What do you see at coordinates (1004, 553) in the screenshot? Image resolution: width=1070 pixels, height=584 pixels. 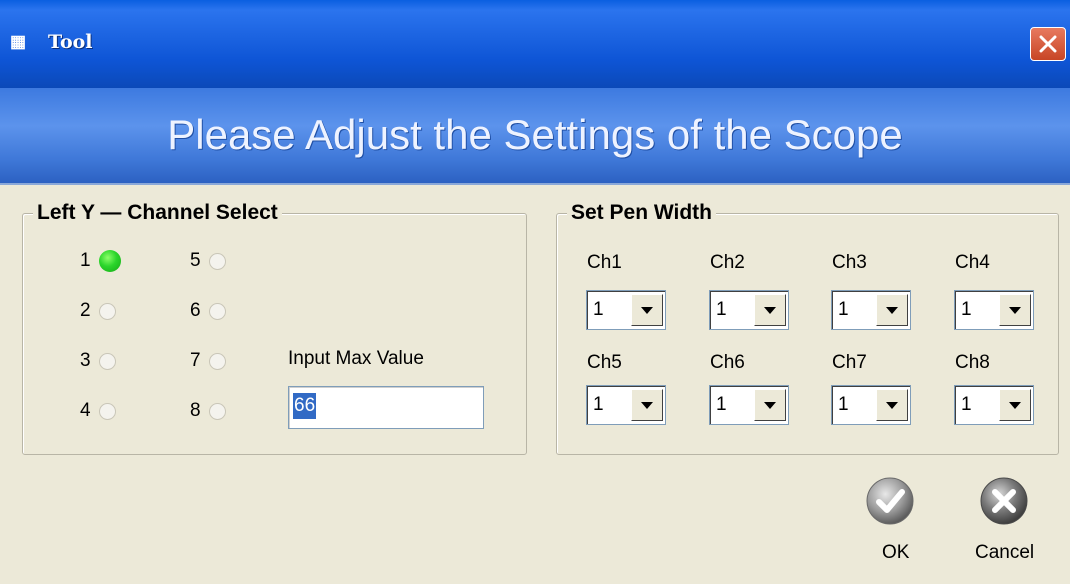 I see `cancel-label: Cancel` at bounding box center [1004, 553].